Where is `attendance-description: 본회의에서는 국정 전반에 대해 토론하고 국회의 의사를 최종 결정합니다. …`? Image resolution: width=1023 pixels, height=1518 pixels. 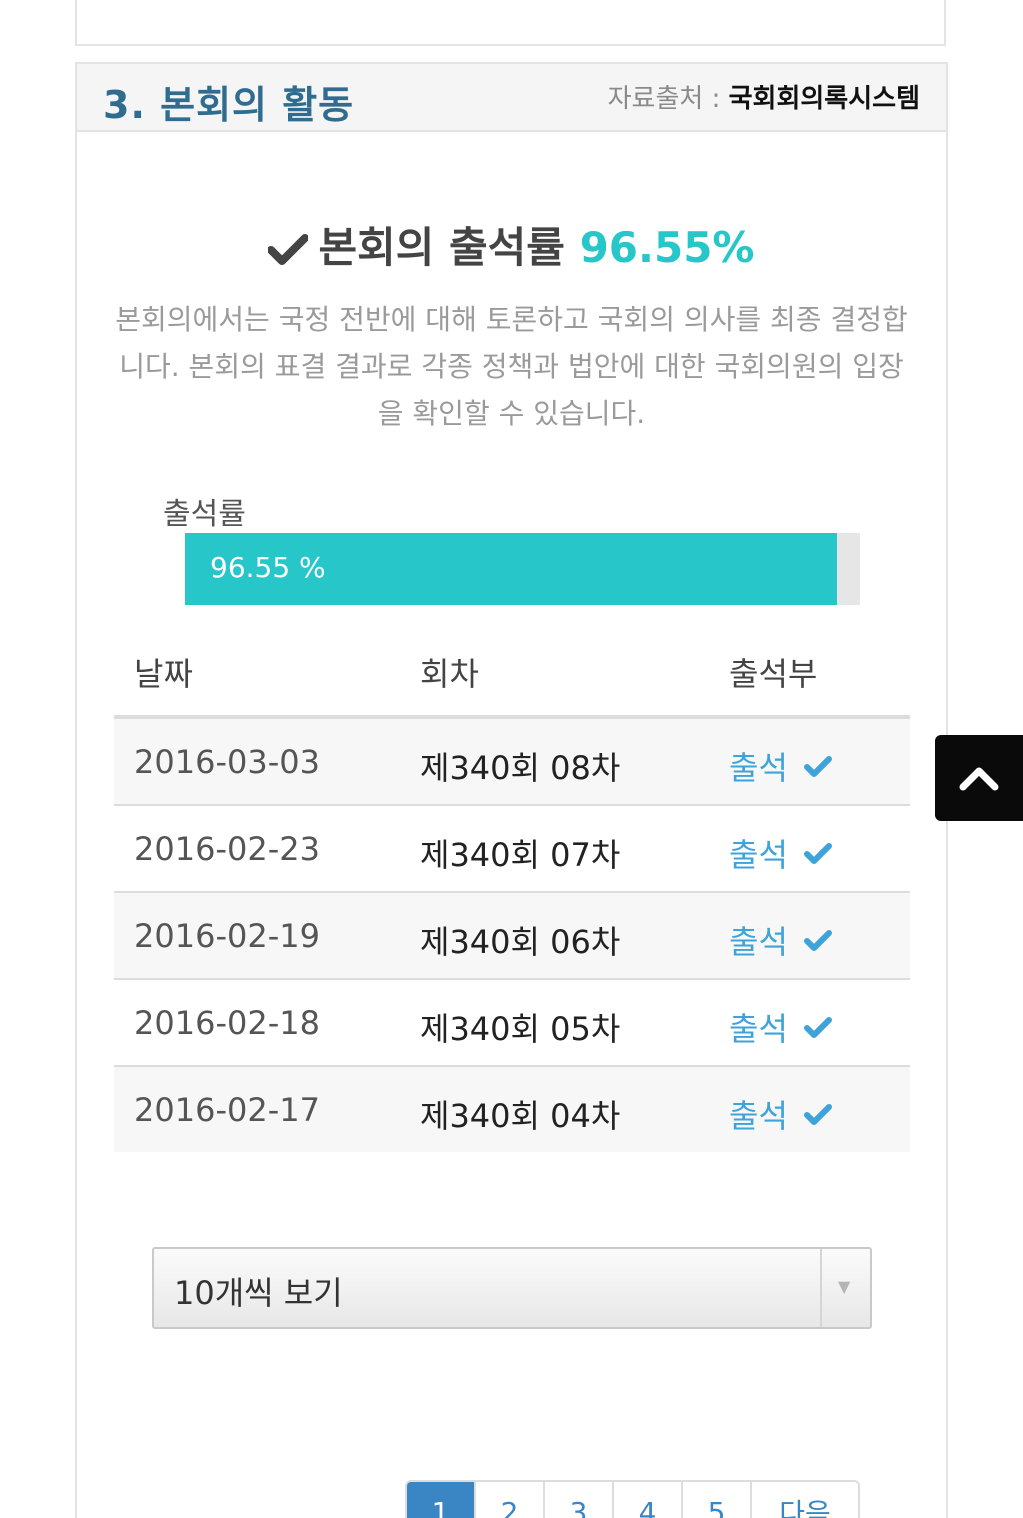 attendance-description: 본회의에서는 국정 전반에 대해 토론하고 국회의 의사를 최종 결정합니다. … is located at coordinates (511, 366).